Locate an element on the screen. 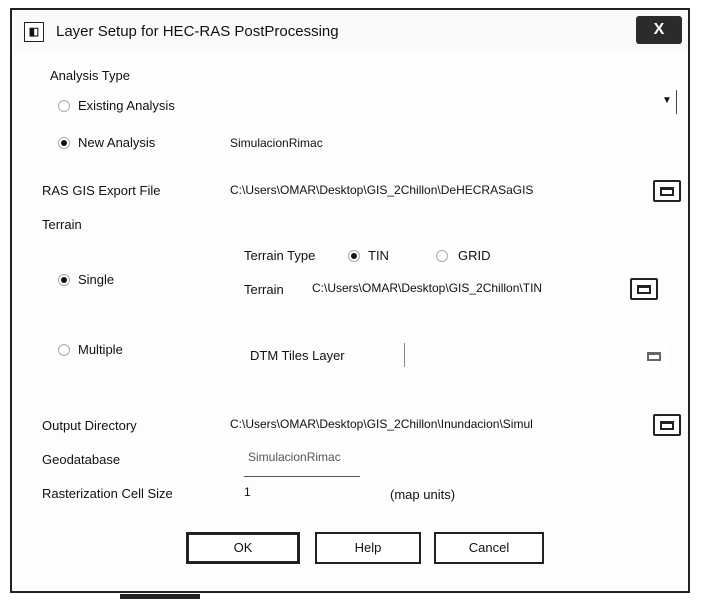 This screenshot has width=704, height=605. app-icon: ◧ is located at coordinates (34, 32).